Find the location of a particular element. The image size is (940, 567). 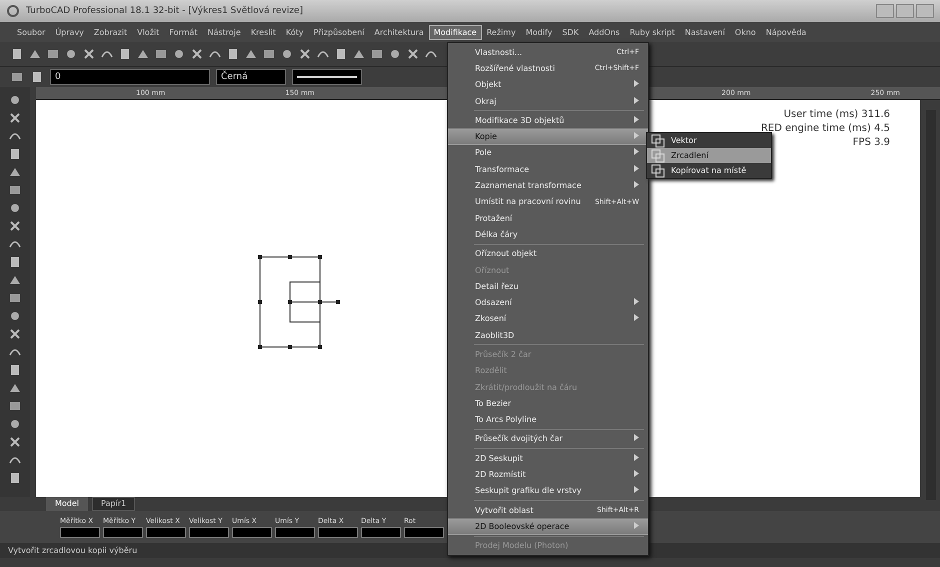

menu-item: SDK is located at coordinates (570, 32).